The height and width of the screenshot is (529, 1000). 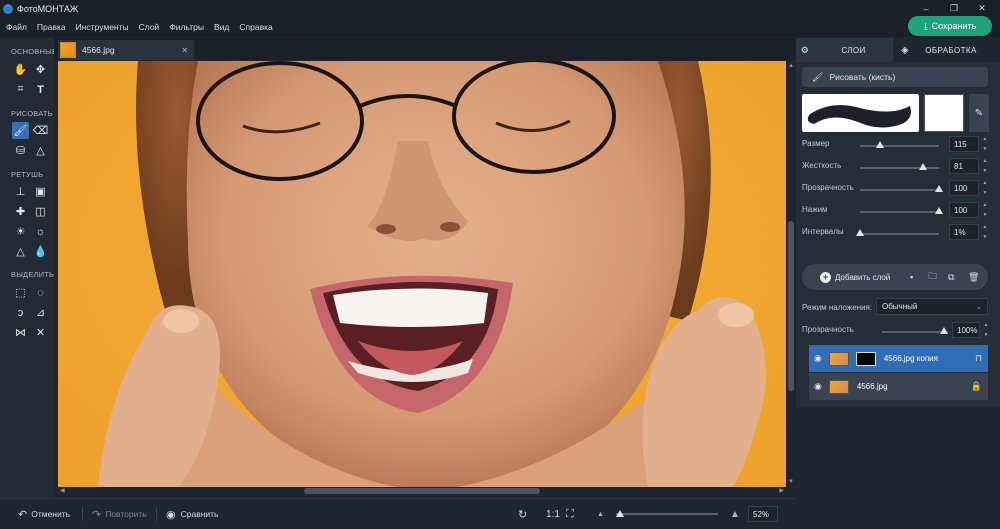 I want to click on compare-button: ◉ Сравнить, so click(x=192, y=514).